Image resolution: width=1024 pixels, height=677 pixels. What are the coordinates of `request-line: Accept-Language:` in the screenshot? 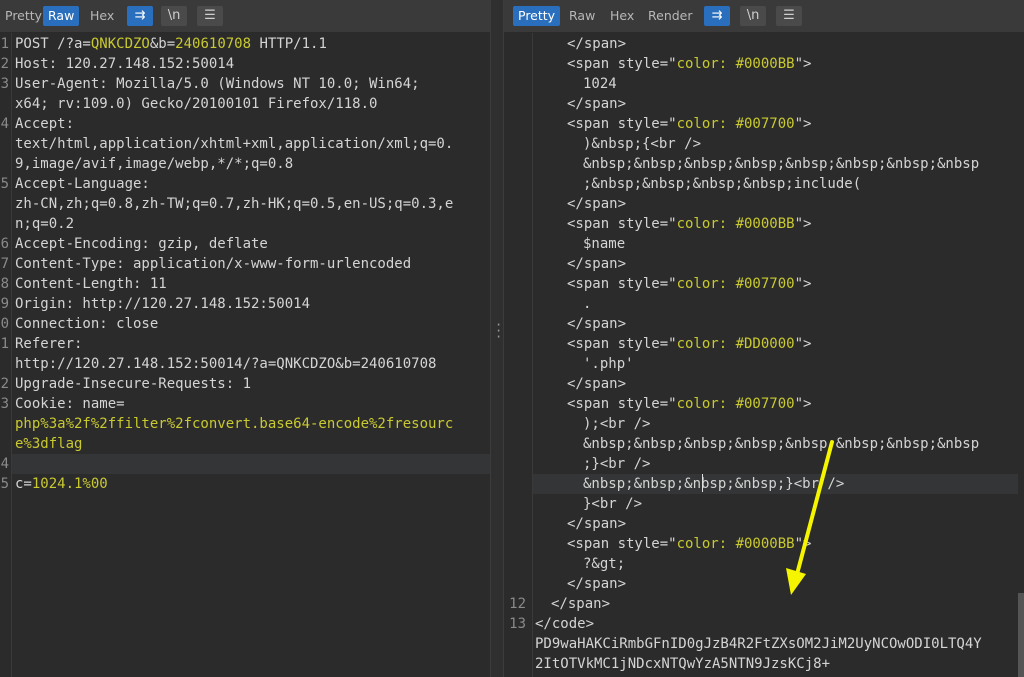 It's located at (82, 184).